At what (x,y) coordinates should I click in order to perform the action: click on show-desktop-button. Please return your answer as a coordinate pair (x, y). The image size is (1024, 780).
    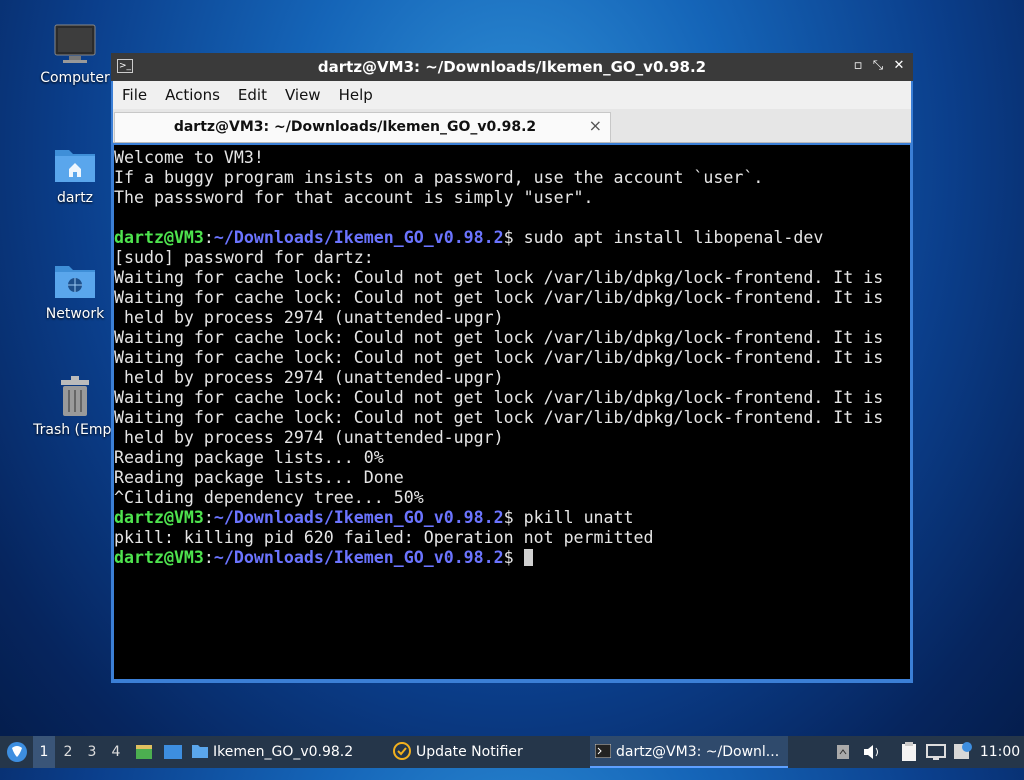
    Looking at the image, I should click on (173, 752).